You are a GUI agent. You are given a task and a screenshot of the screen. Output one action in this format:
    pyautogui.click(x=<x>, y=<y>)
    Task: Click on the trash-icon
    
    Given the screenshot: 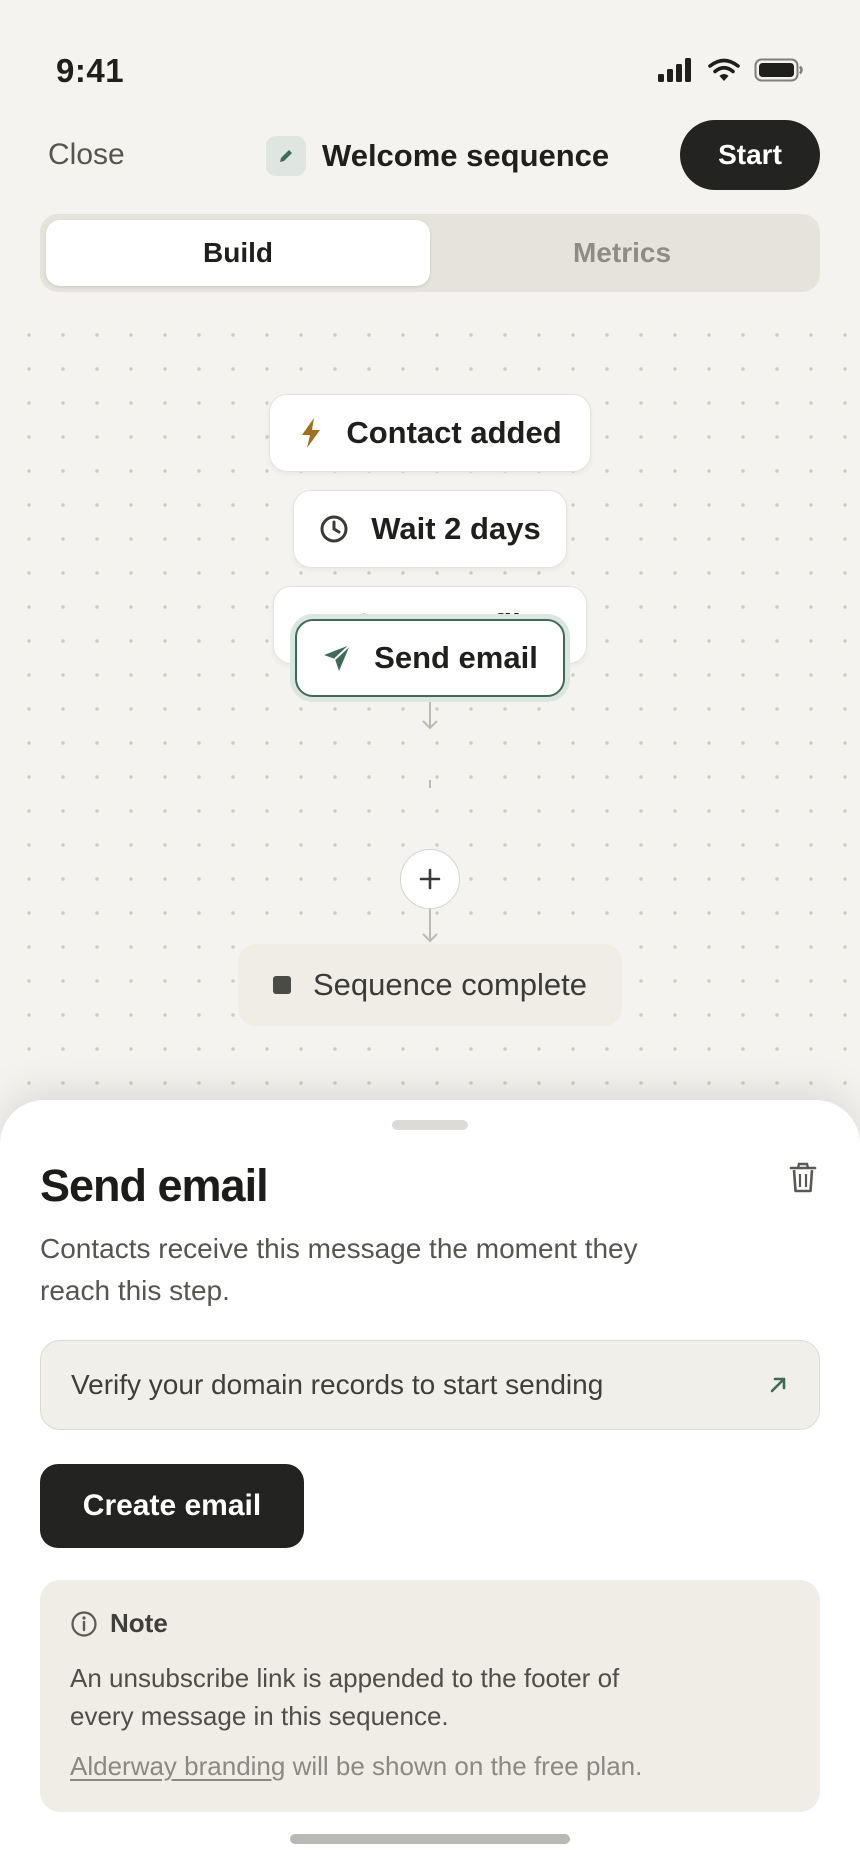 What is the action you would take?
    pyautogui.click(x=803, y=1177)
    